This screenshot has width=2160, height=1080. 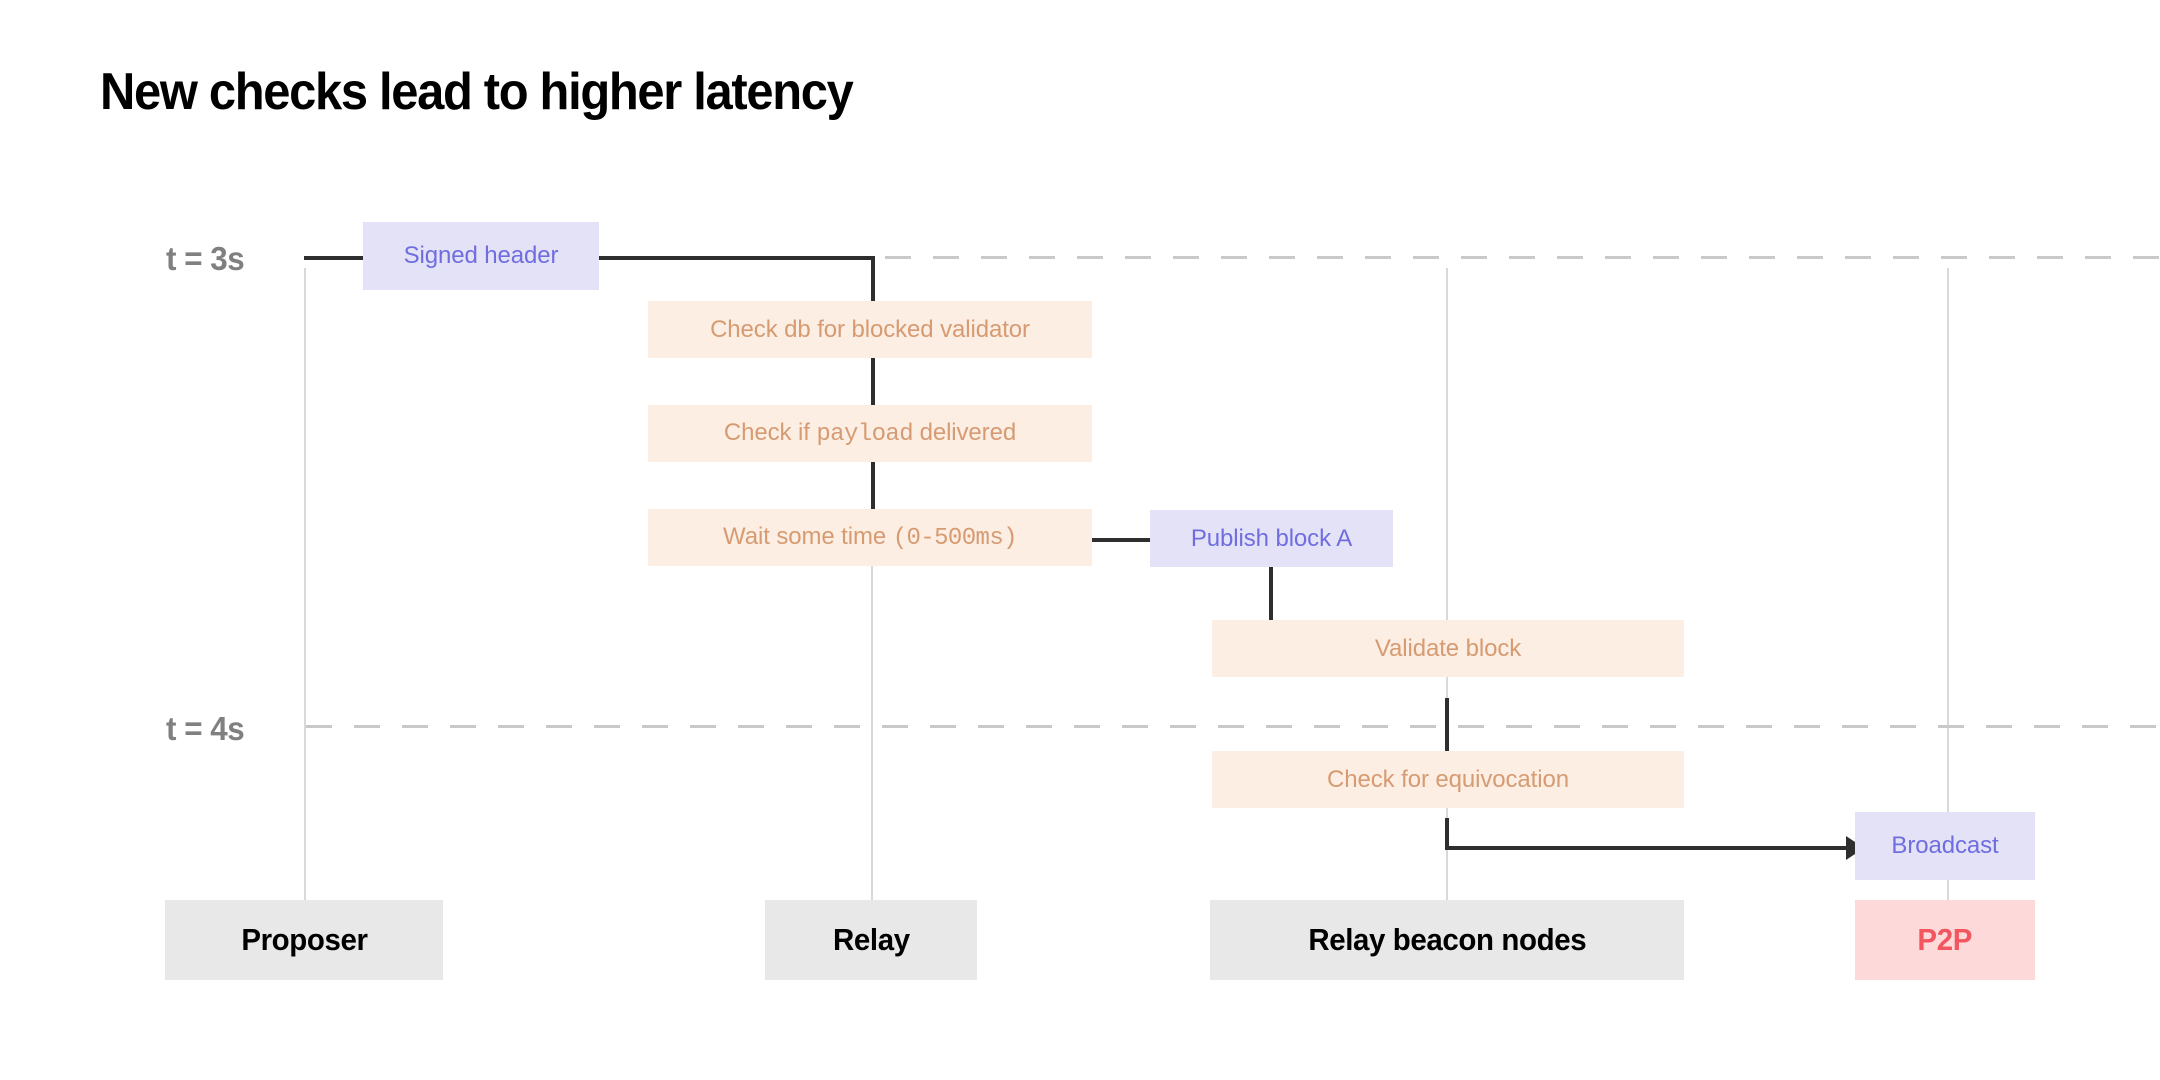 What do you see at coordinates (808, 536) in the screenshot?
I see `text-part: Wait some time` at bounding box center [808, 536].